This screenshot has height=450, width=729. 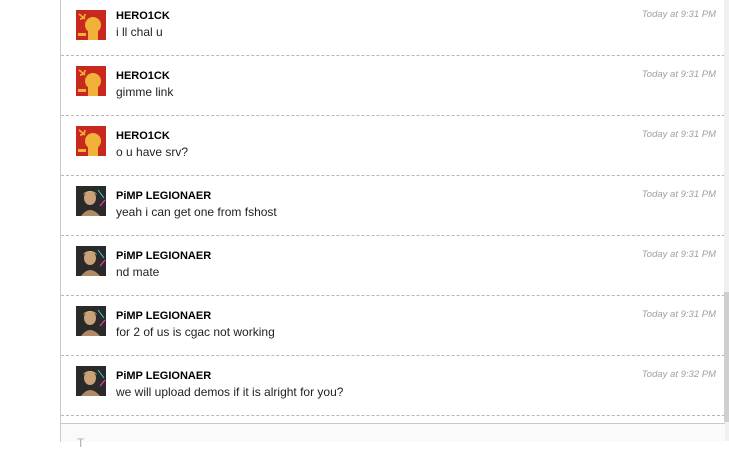 I want to click on scrollbar-thumb, so click(x=726, y=357).